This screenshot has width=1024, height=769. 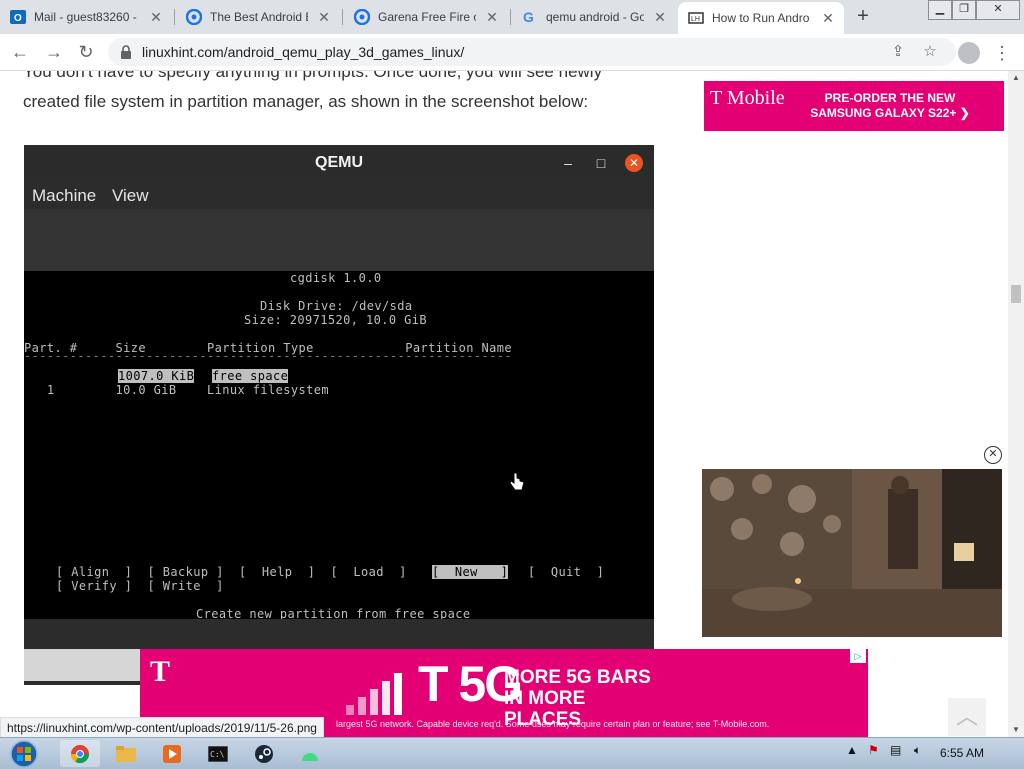 I want to click on share-icon: ⇪, so click(x=898, y=52).